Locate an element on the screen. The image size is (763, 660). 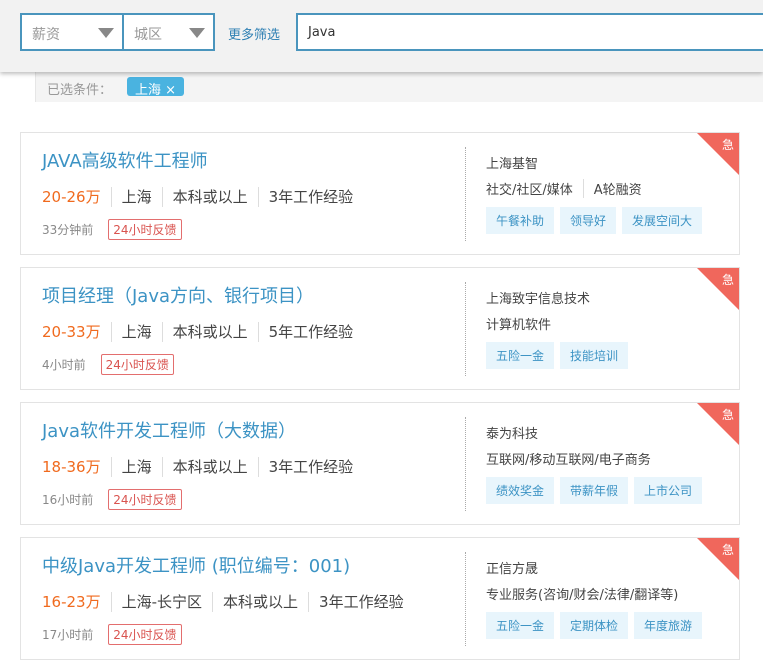
job-title-link: Java软件开发工程师（大数据） is located at coordinates (169, 430).